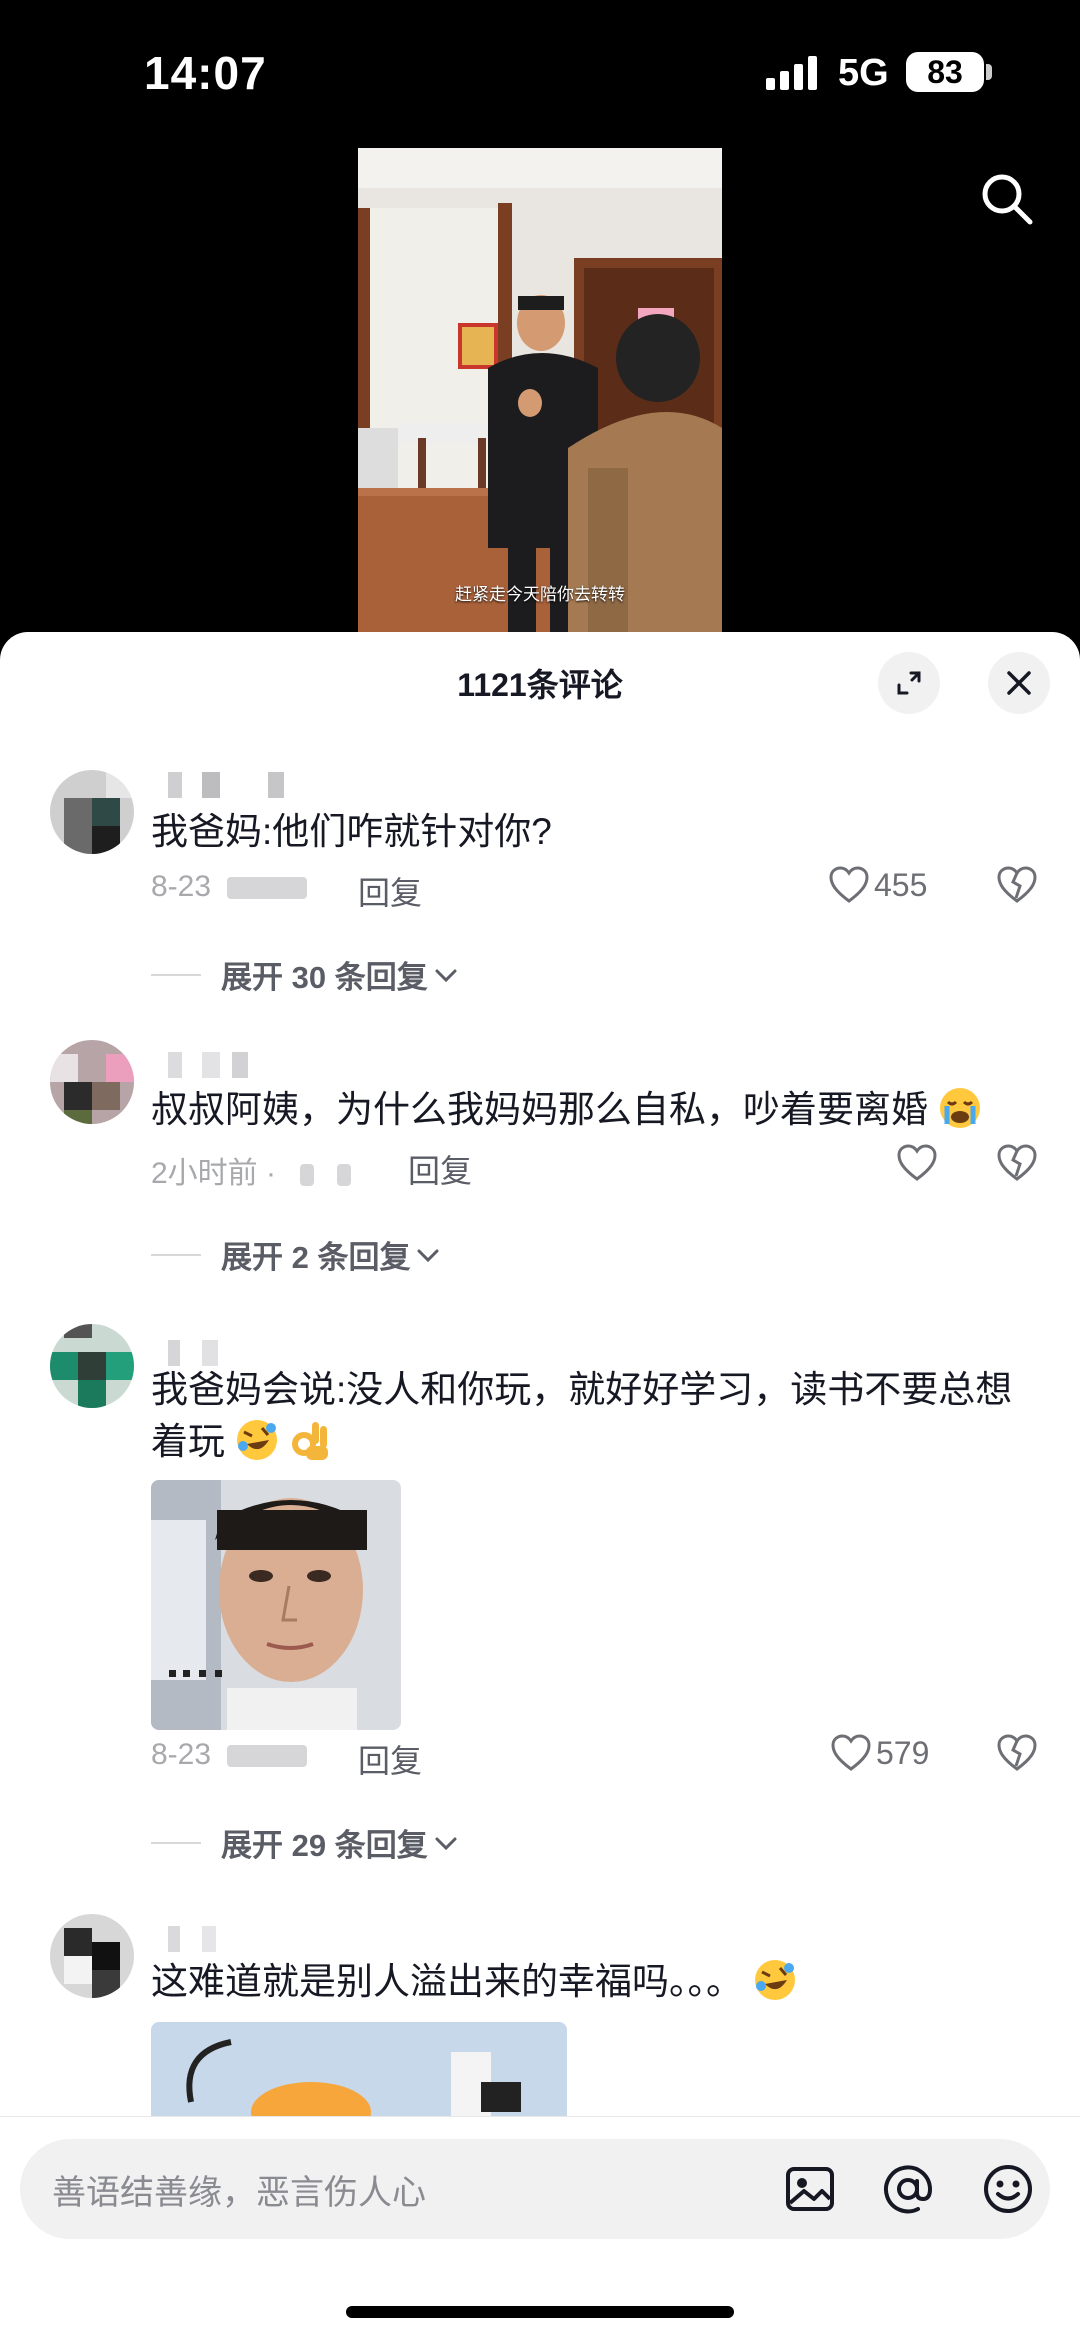 Image resolution: width=1080 pixels, height=2342 pixels. I want to click on expand-icon, so click(909, 683).